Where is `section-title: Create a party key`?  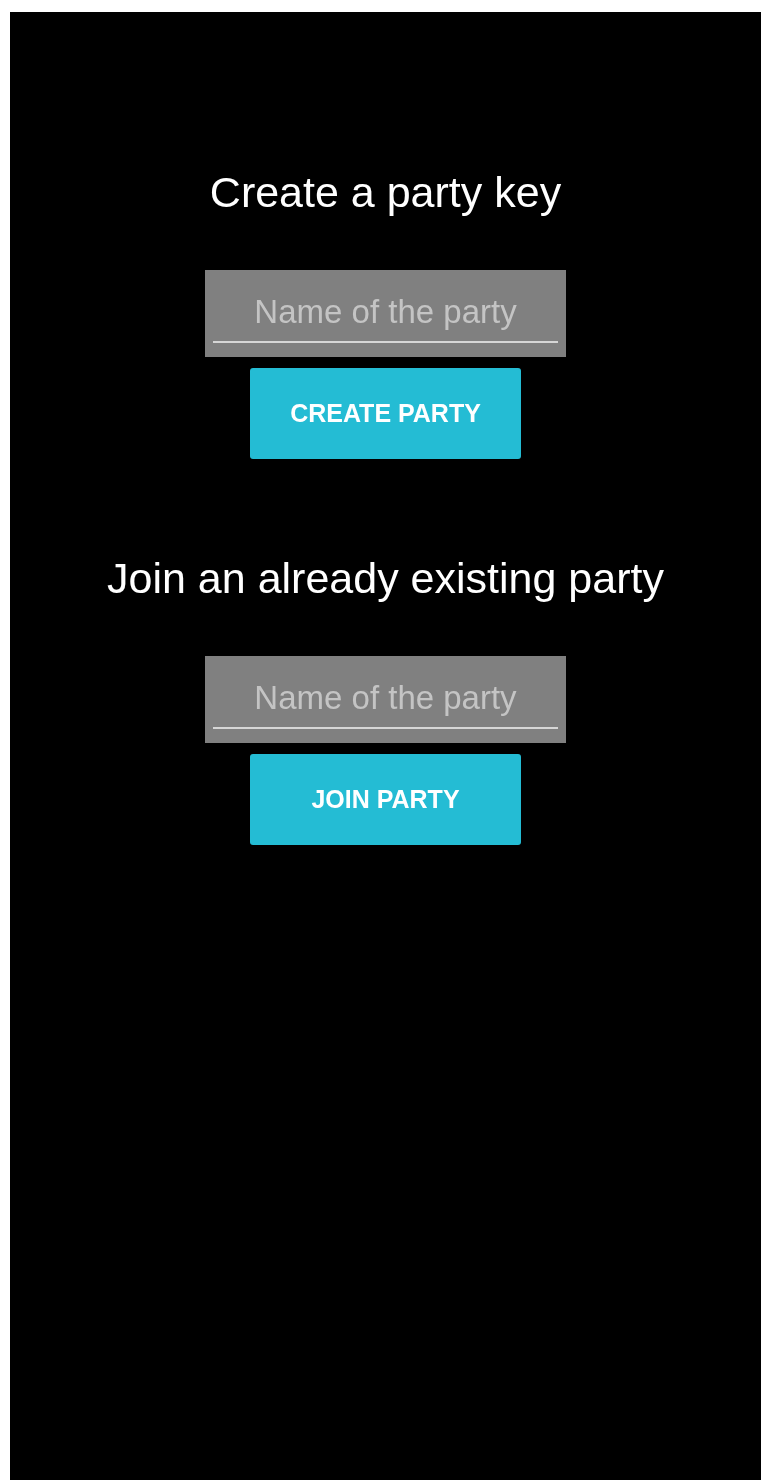
section-title: Create a party key is located at coordinates (385, 192).